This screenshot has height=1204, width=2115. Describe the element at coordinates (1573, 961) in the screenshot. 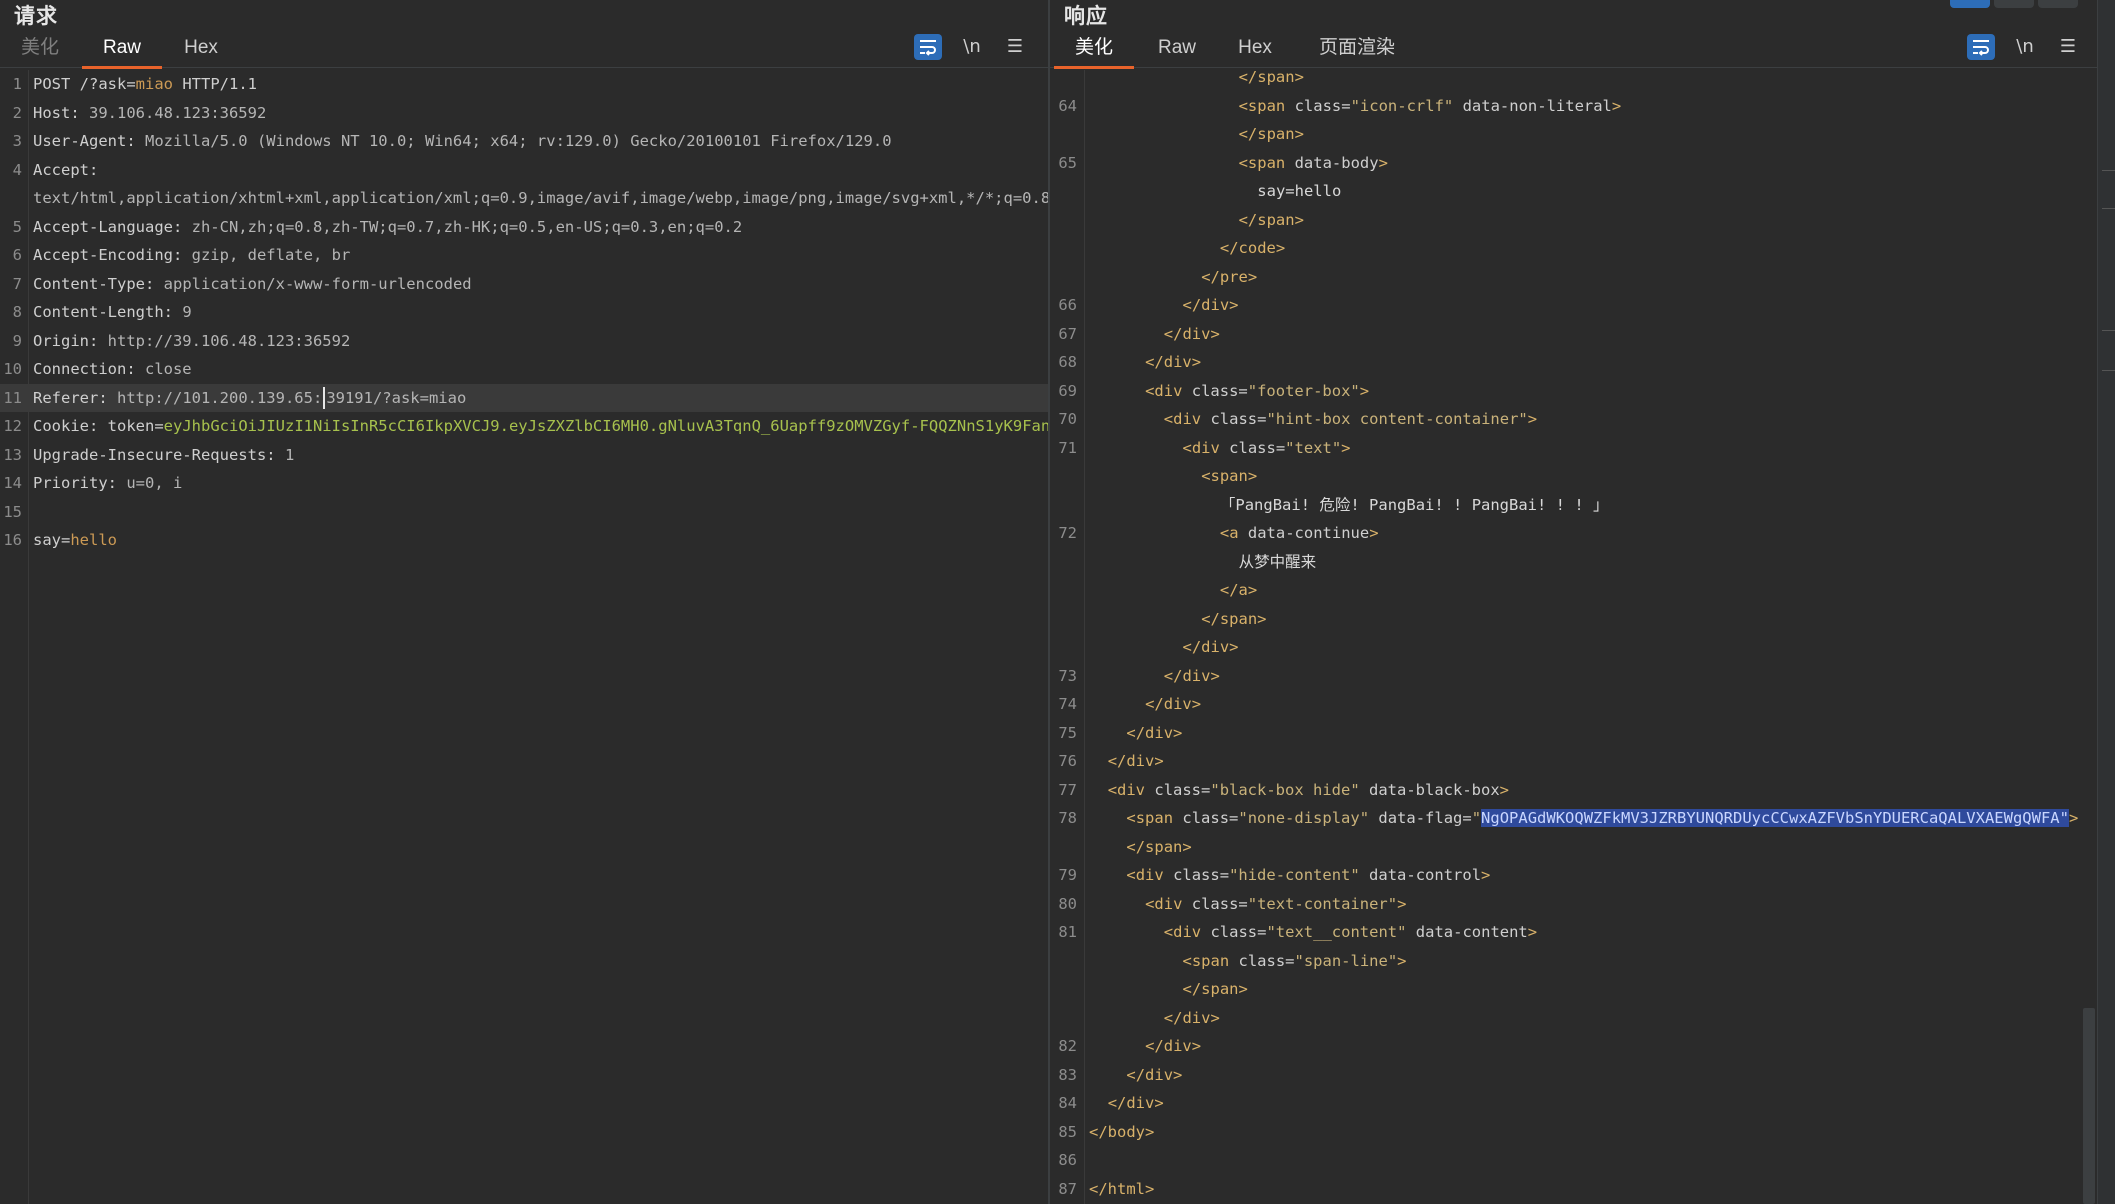

I see `code-line: <span class="span-line">` at that location.